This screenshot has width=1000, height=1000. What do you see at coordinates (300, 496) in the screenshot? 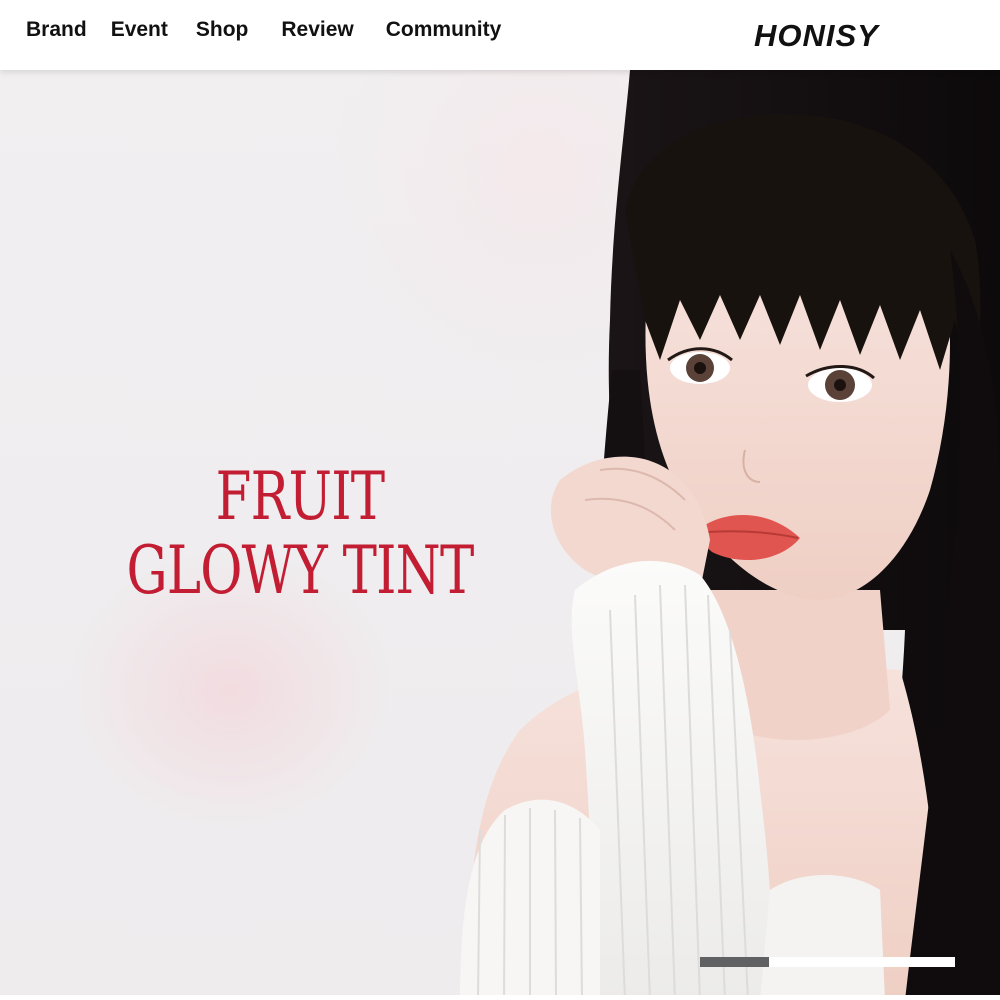
I see `headline-line-1: FRUIT` at bounding box center [300, 496].